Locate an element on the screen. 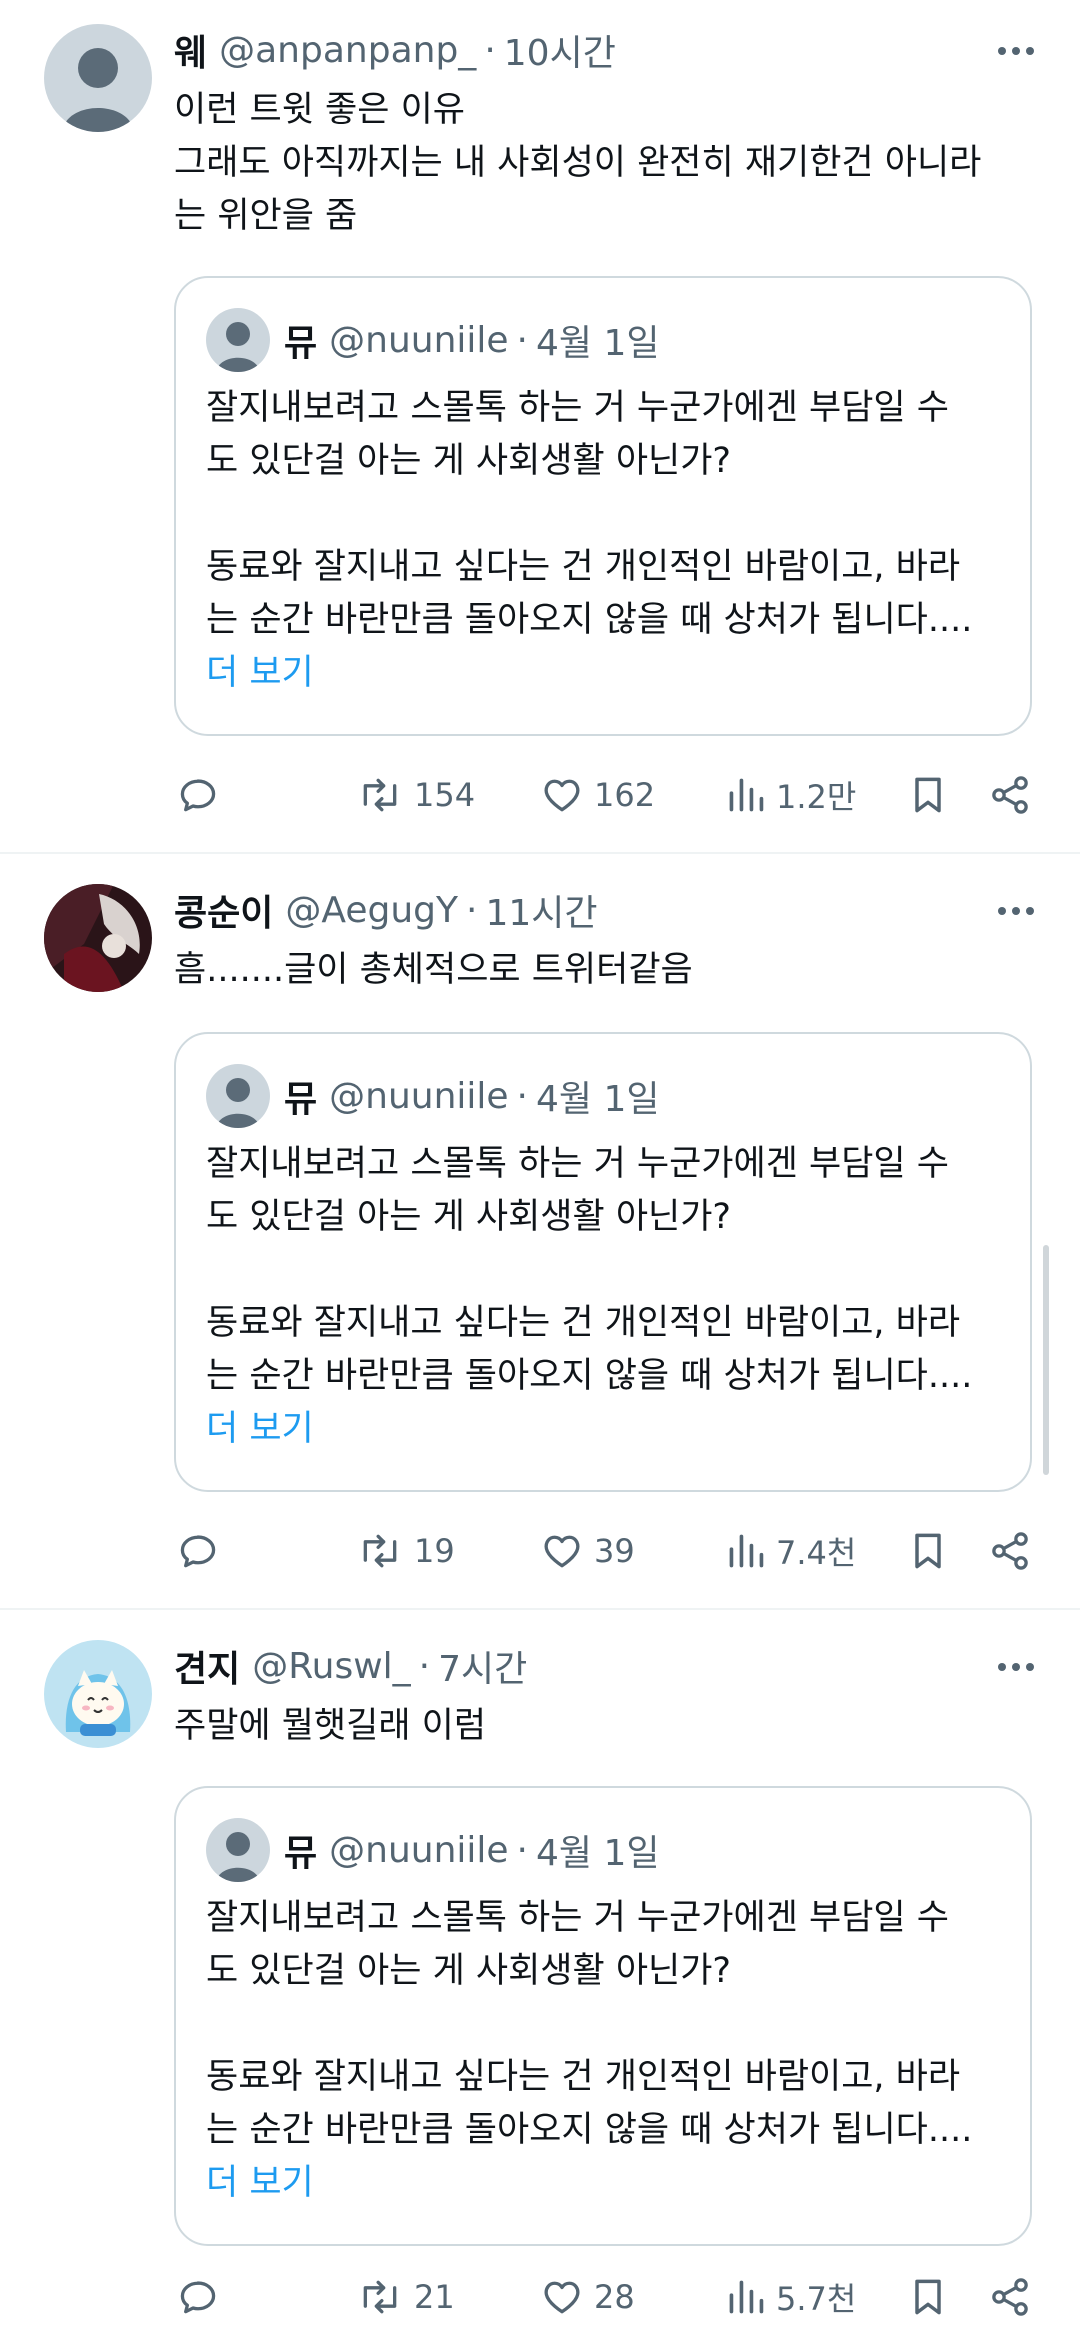 This screenshot has width=1080, height=2332. timestamp: 10시간 is located at coordinates (560, 50).